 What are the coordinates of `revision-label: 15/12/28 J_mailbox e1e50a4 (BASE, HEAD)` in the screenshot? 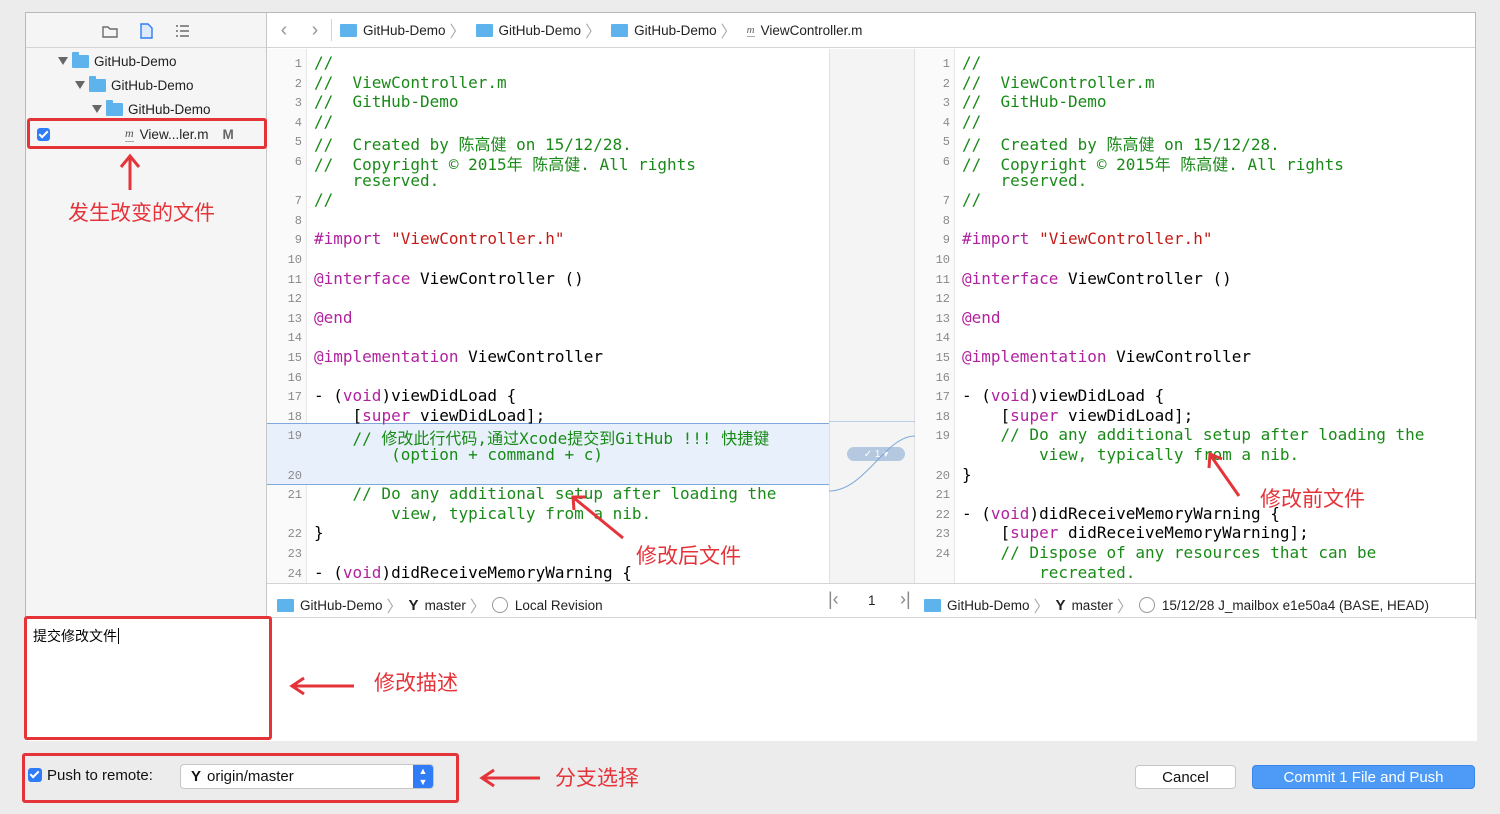 It's located at (1295, 605).